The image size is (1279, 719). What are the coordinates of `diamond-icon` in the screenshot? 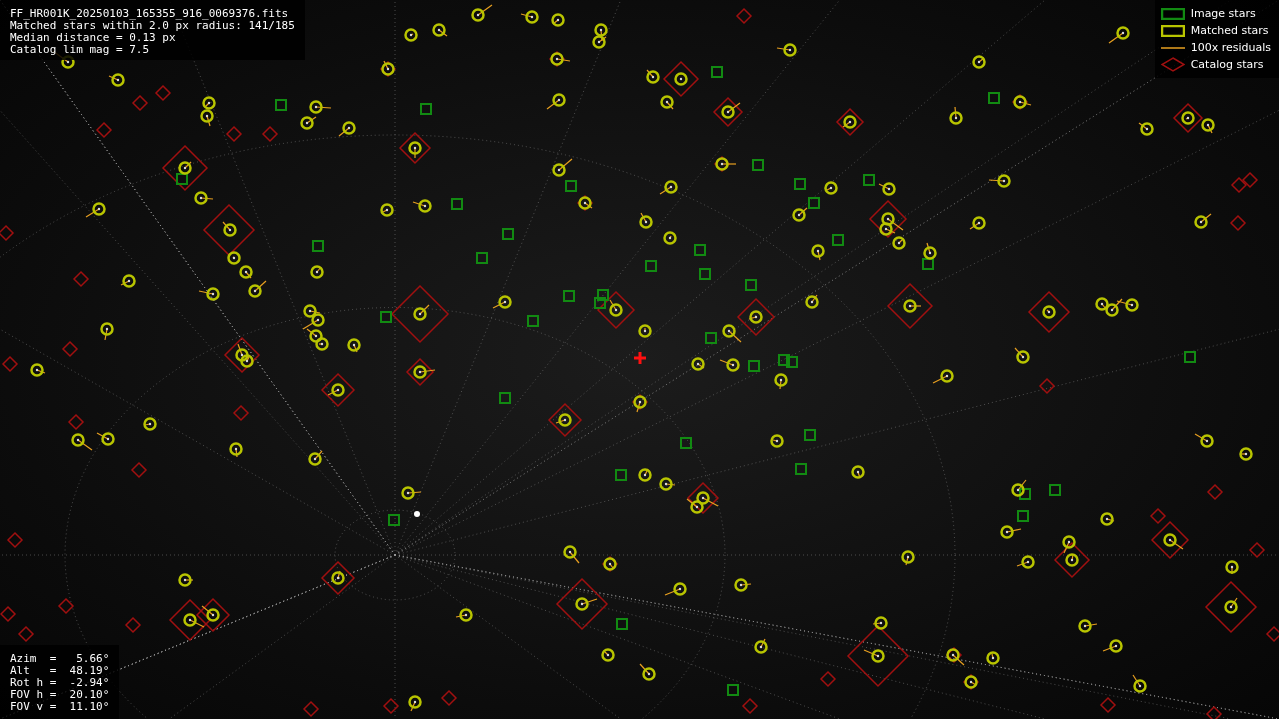 It's located at (1172, 64).